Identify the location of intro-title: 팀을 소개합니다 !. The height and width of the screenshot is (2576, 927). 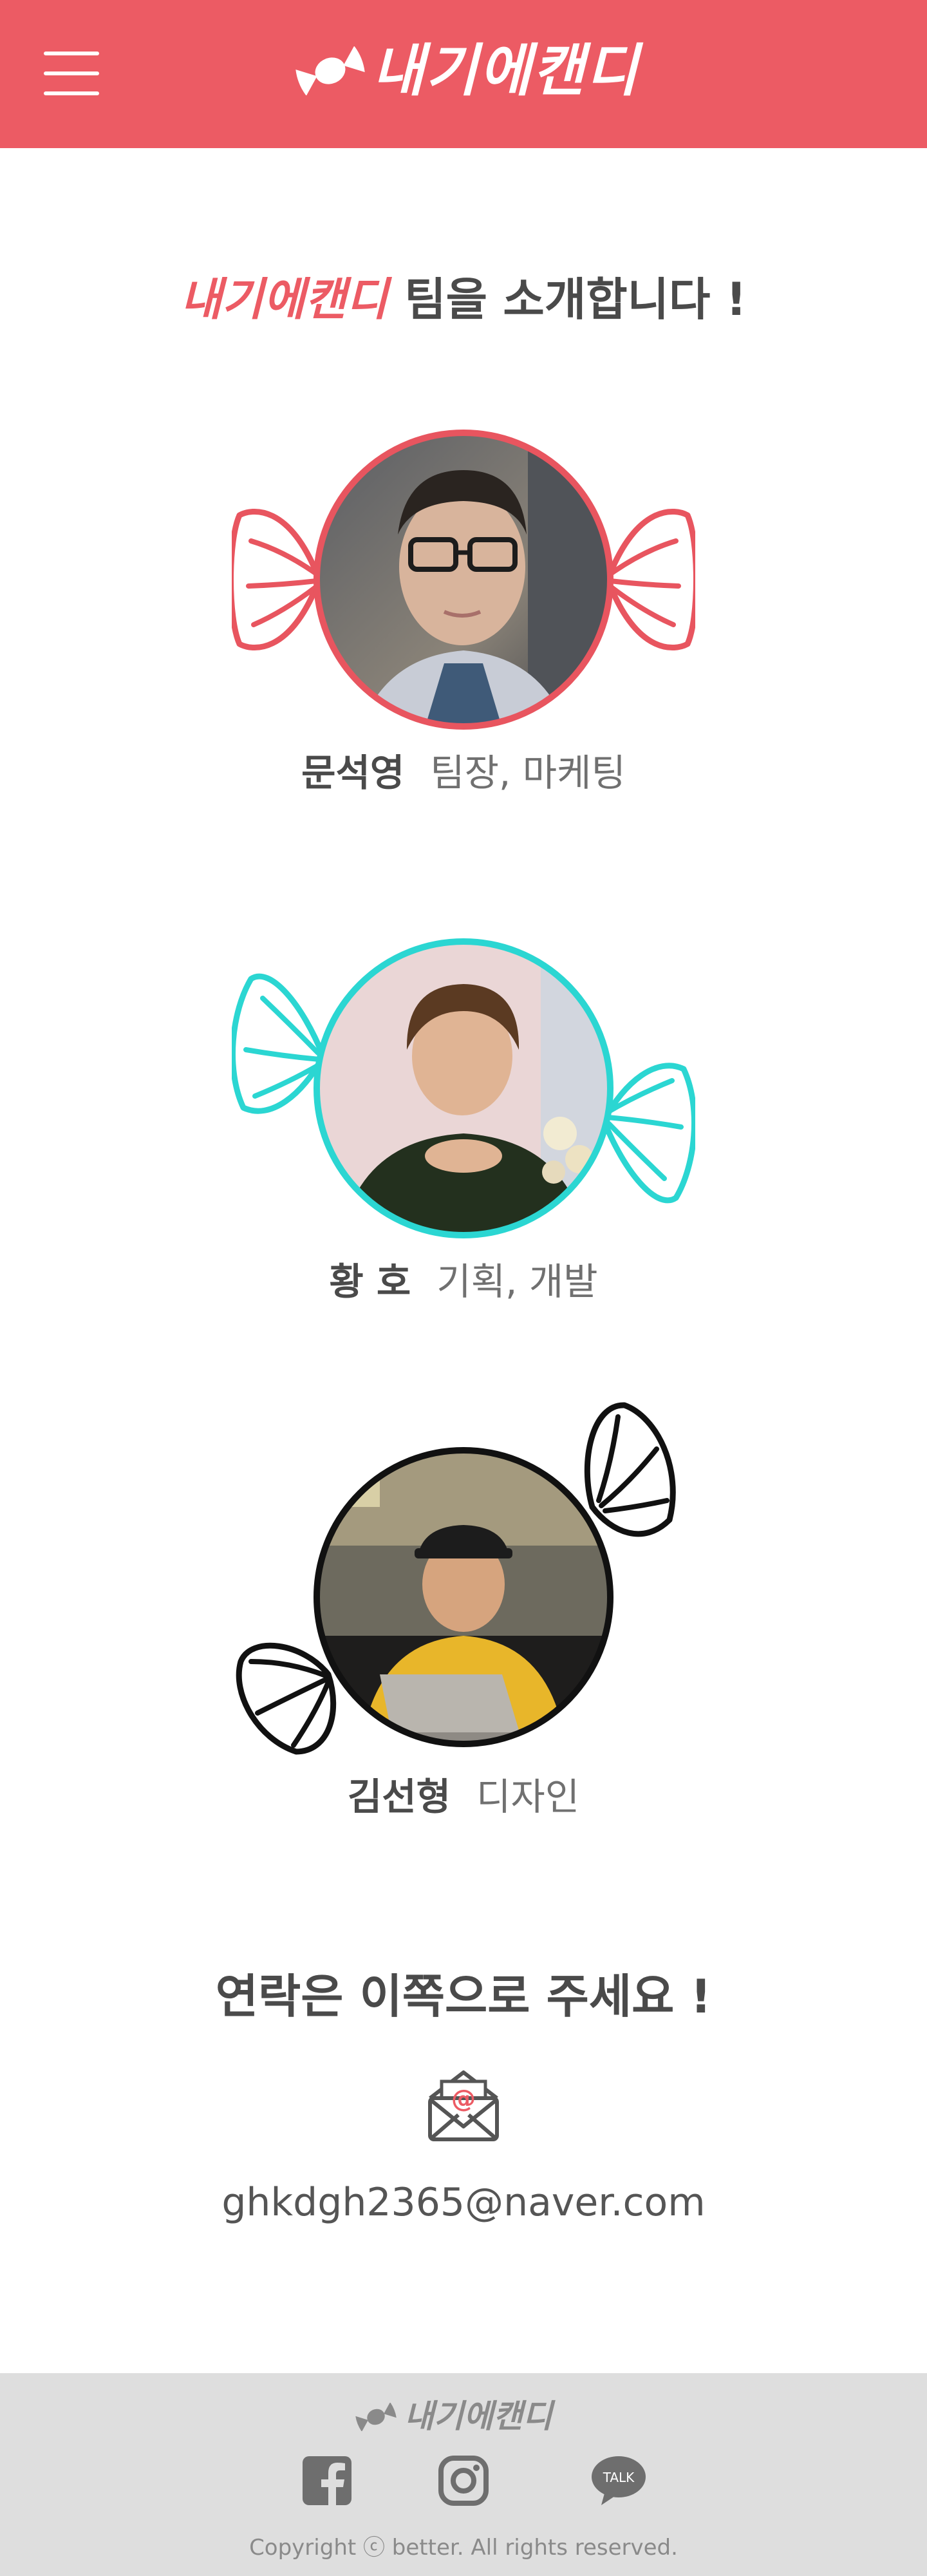
(576, 299).